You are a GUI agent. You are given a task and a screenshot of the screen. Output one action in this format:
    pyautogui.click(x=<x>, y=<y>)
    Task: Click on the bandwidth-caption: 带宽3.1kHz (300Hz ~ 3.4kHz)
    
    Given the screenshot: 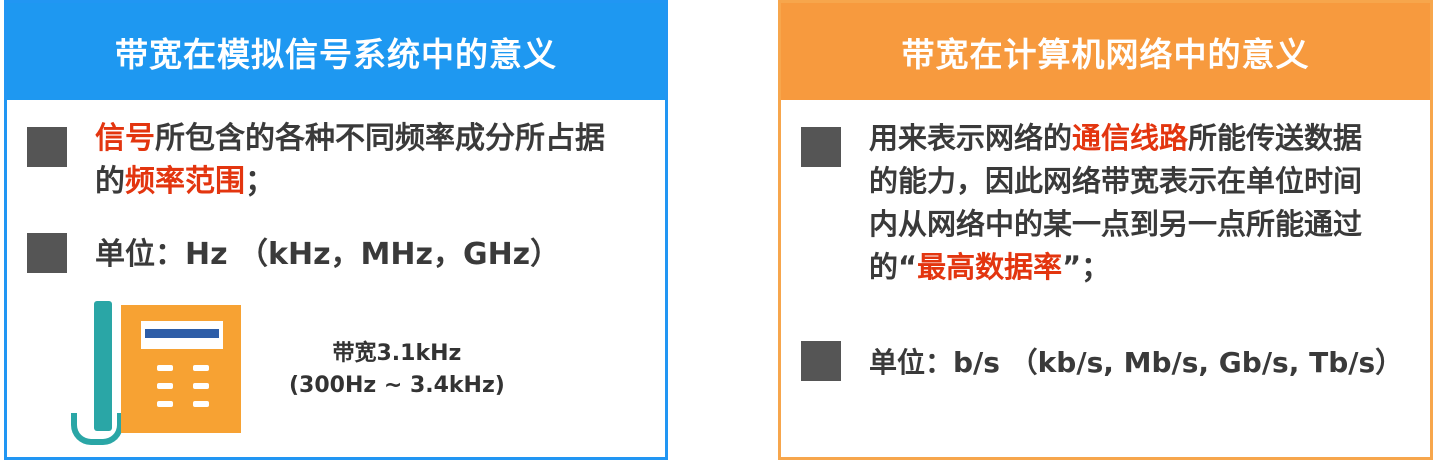 What is the action you would take?
    pyautogui.click(x=397, y=370)
    